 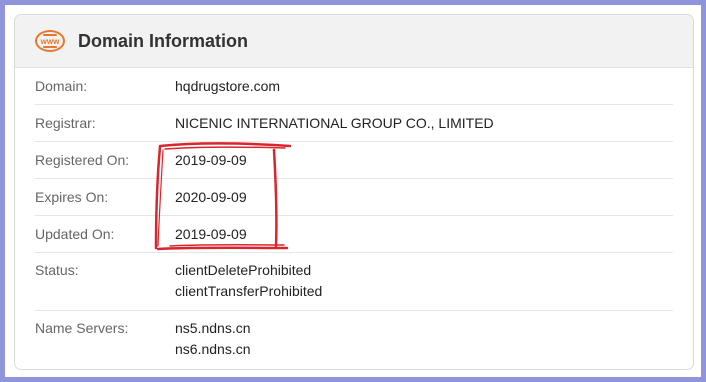 What do you see at coordinates (354, 339) in the screenshot?
I see `row-name-servers: Name Servers: ns5.ndns.cn ns6.ndns.cn` at bounding box center [354, 339].